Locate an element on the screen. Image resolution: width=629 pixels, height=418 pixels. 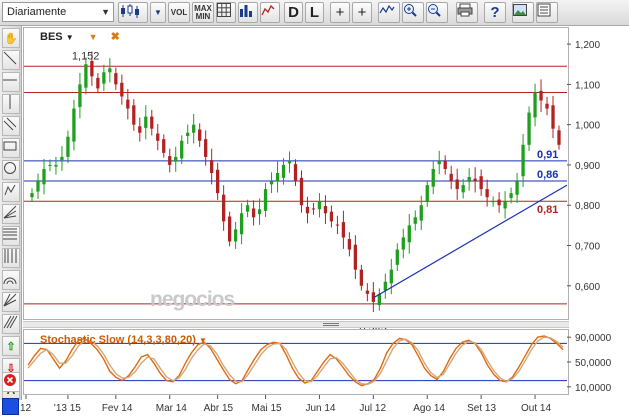
x-tick-label: Mar 14 is located at coordinates (172, 408).